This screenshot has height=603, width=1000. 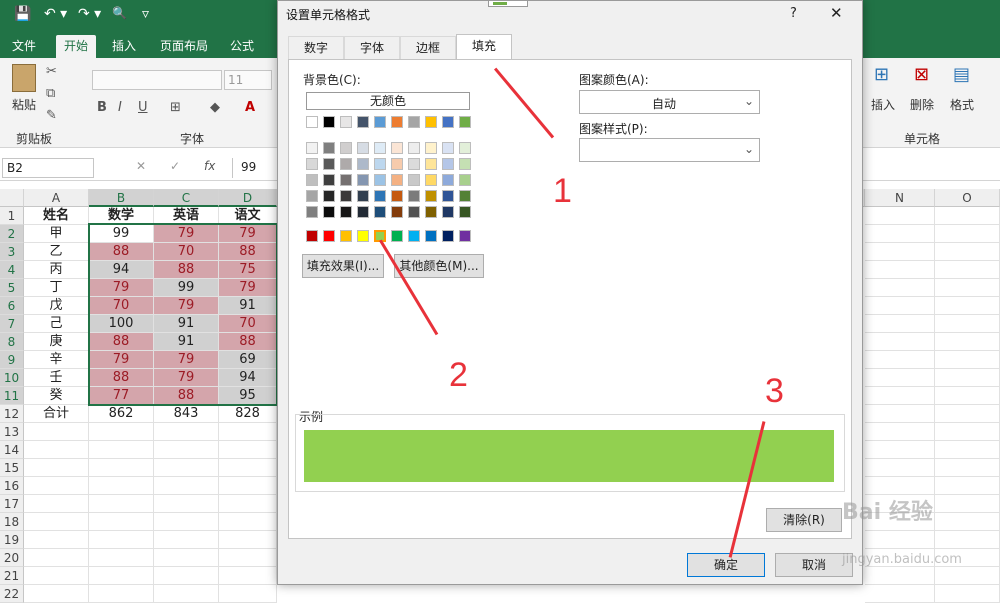 What do you see at coordinates (121, 216) in the screenshot?
I see `cell-b1: 数学` at bounding box center [121, 216].